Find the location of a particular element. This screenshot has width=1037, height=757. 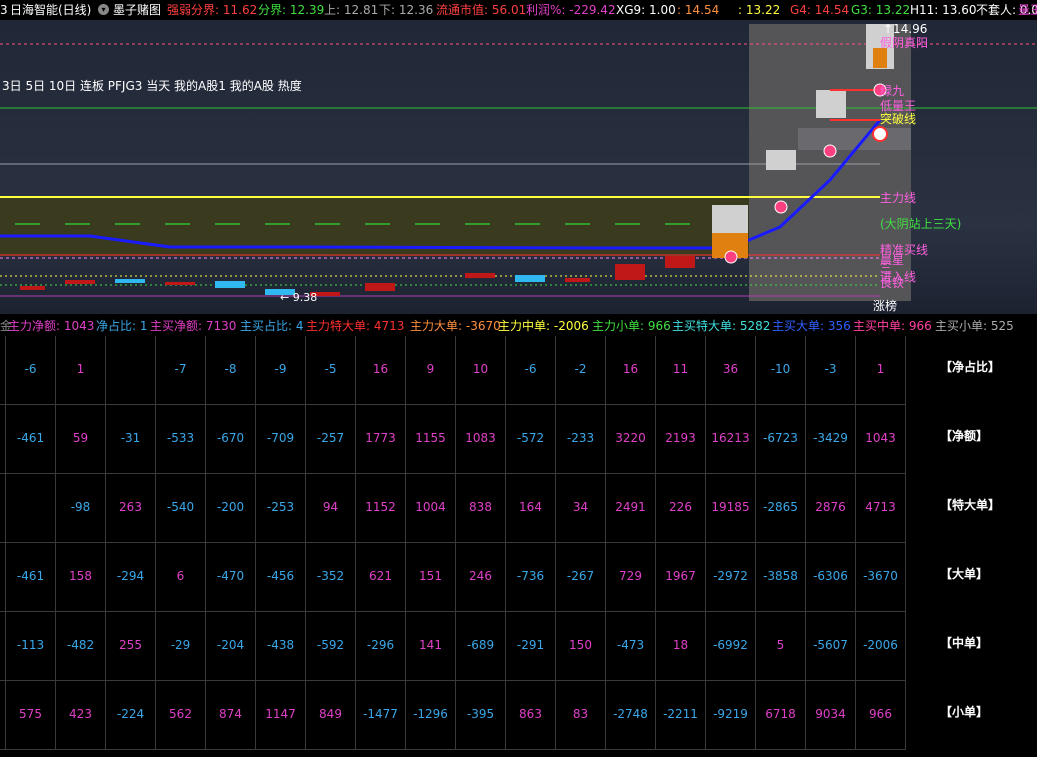

dropdown-icon: ▾ is located at coordinates (103, 9).